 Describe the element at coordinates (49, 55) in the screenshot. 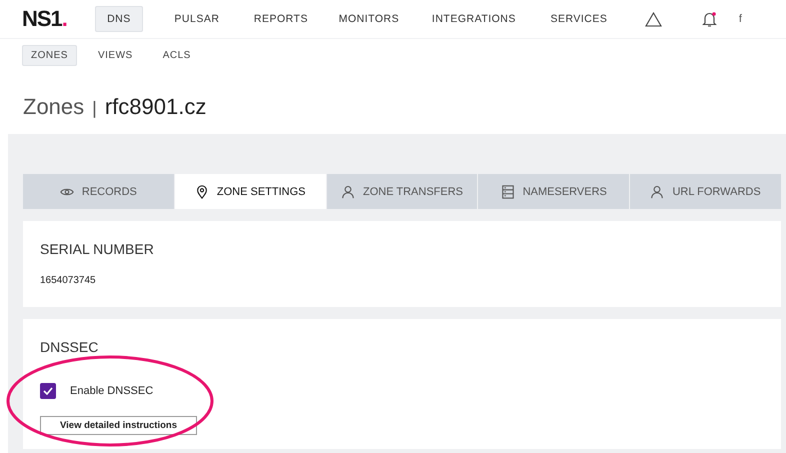

I see `subnav-tab: ZONES` at that location.